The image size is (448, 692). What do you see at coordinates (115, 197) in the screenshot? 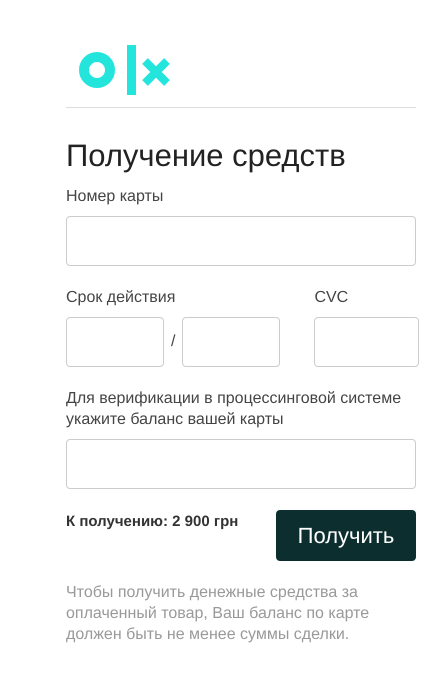
I see `field-label: Номер карты` at bounding box center [115, 197].